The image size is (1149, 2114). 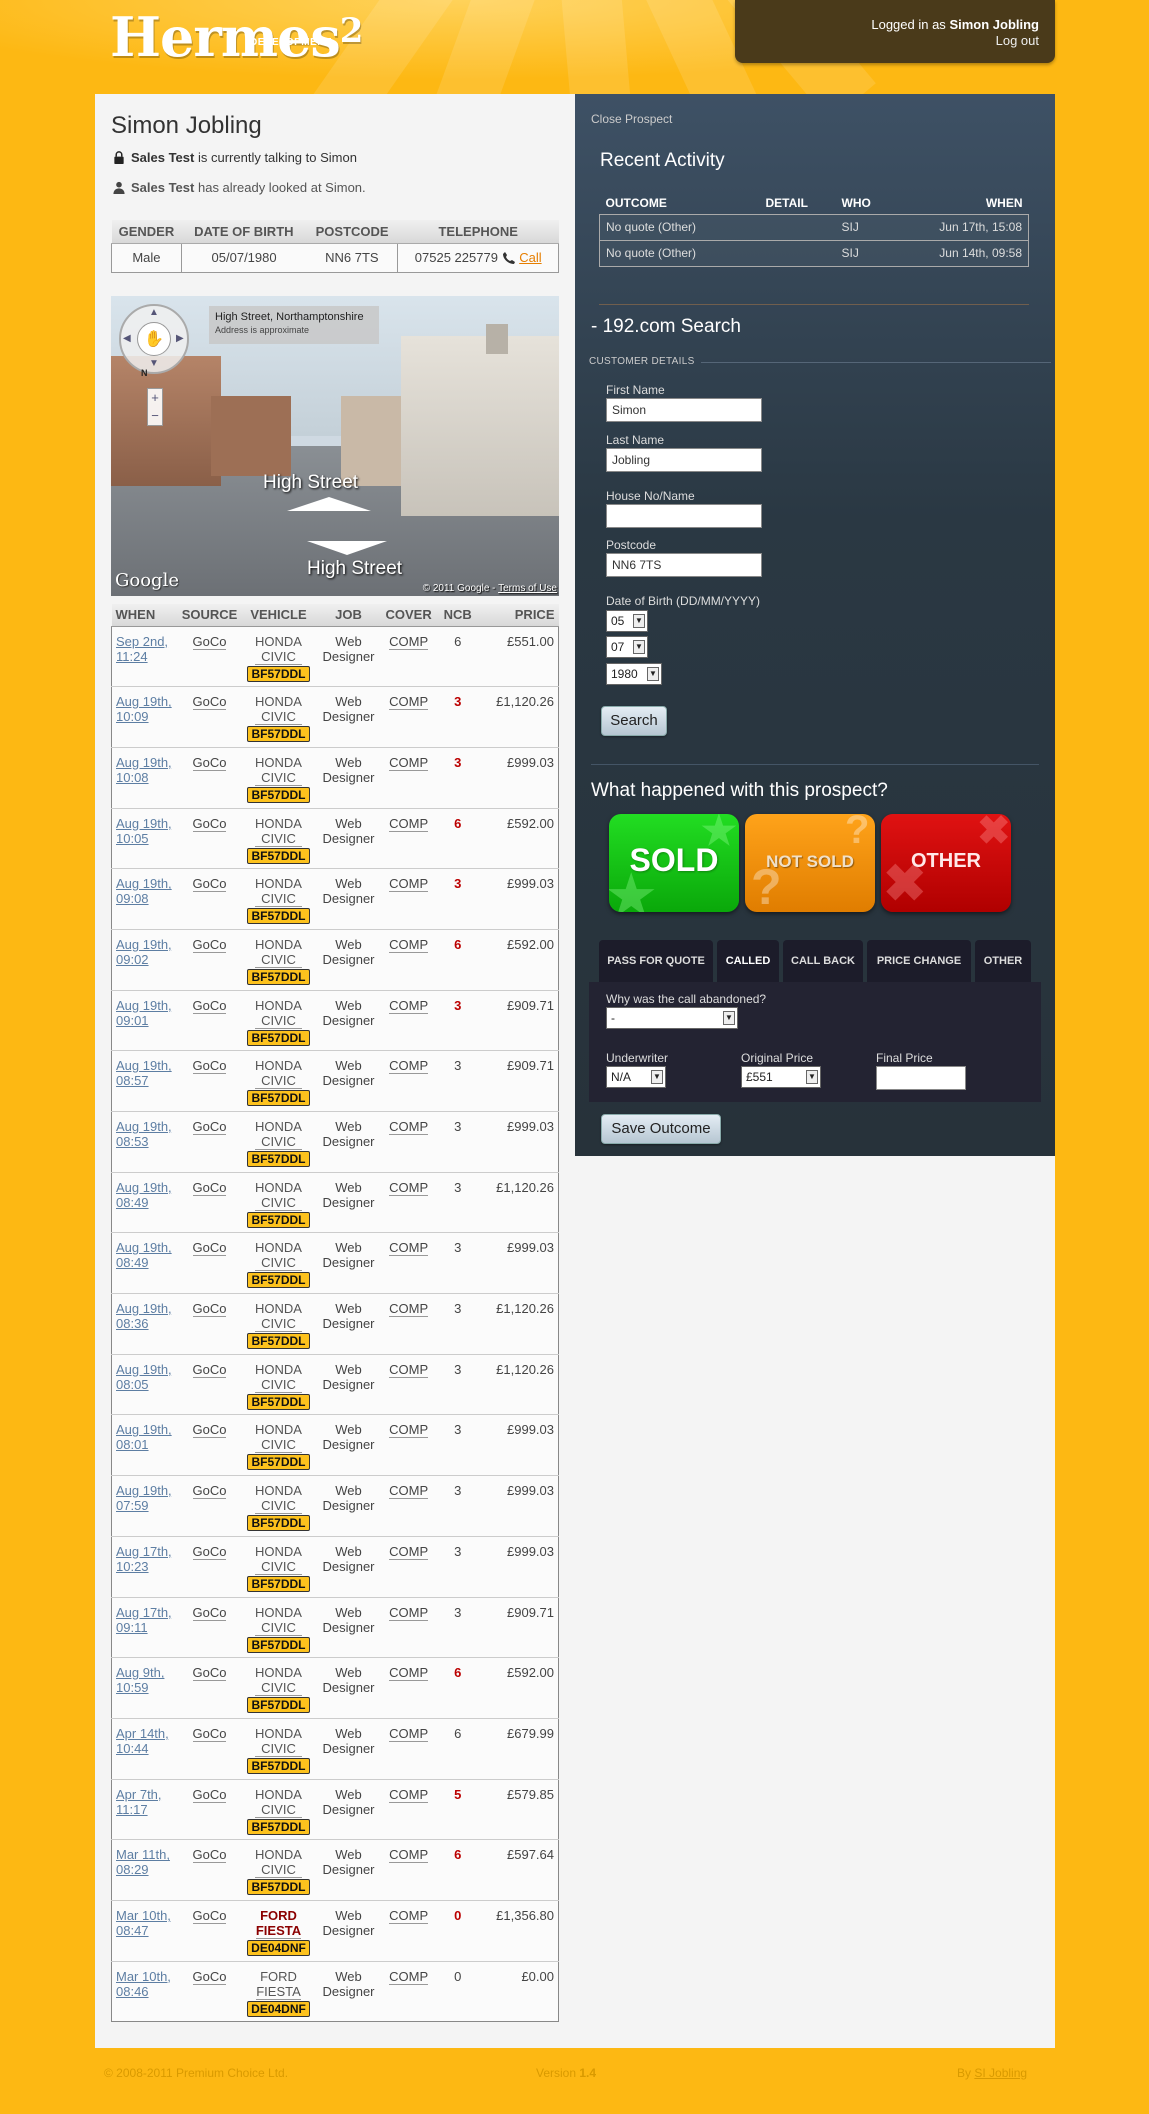 What do you see at coordinates (1003, 961) in the screenshot?
I see `tab-other: OTHER` at bounding box center [1003, 961].